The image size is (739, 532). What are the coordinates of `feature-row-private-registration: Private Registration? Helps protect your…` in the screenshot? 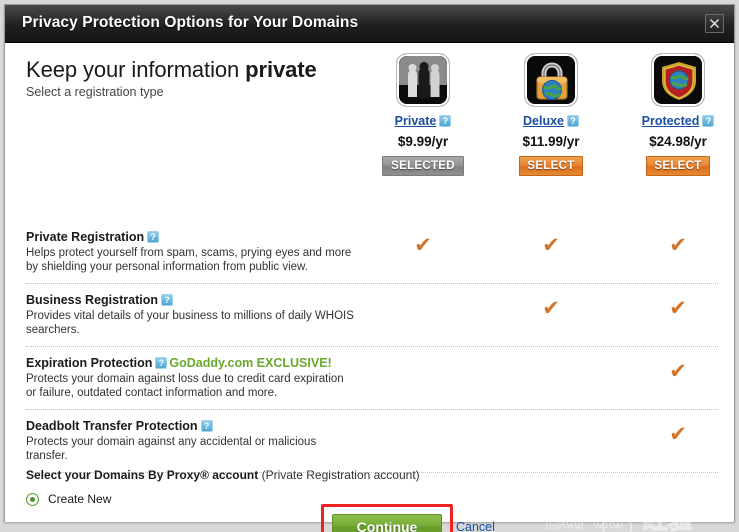 It's located at (372, 252).